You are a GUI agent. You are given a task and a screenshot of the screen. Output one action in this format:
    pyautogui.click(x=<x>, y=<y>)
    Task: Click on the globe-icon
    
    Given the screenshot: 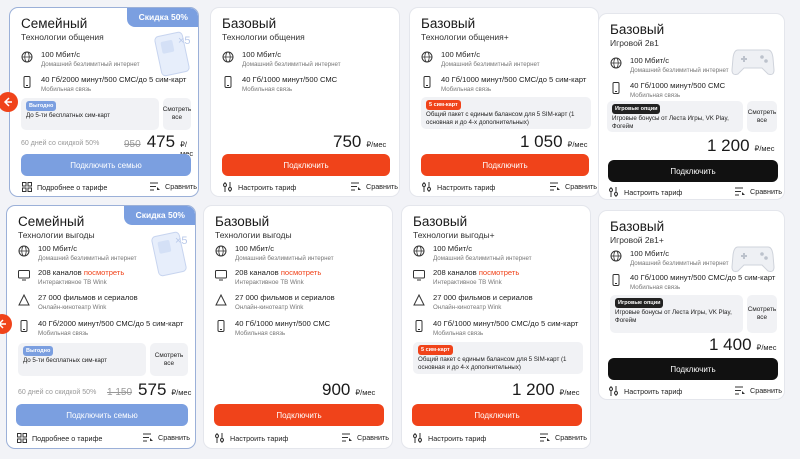 What is the action you would take?
    pyautogui.click(x=228, y=57)
    